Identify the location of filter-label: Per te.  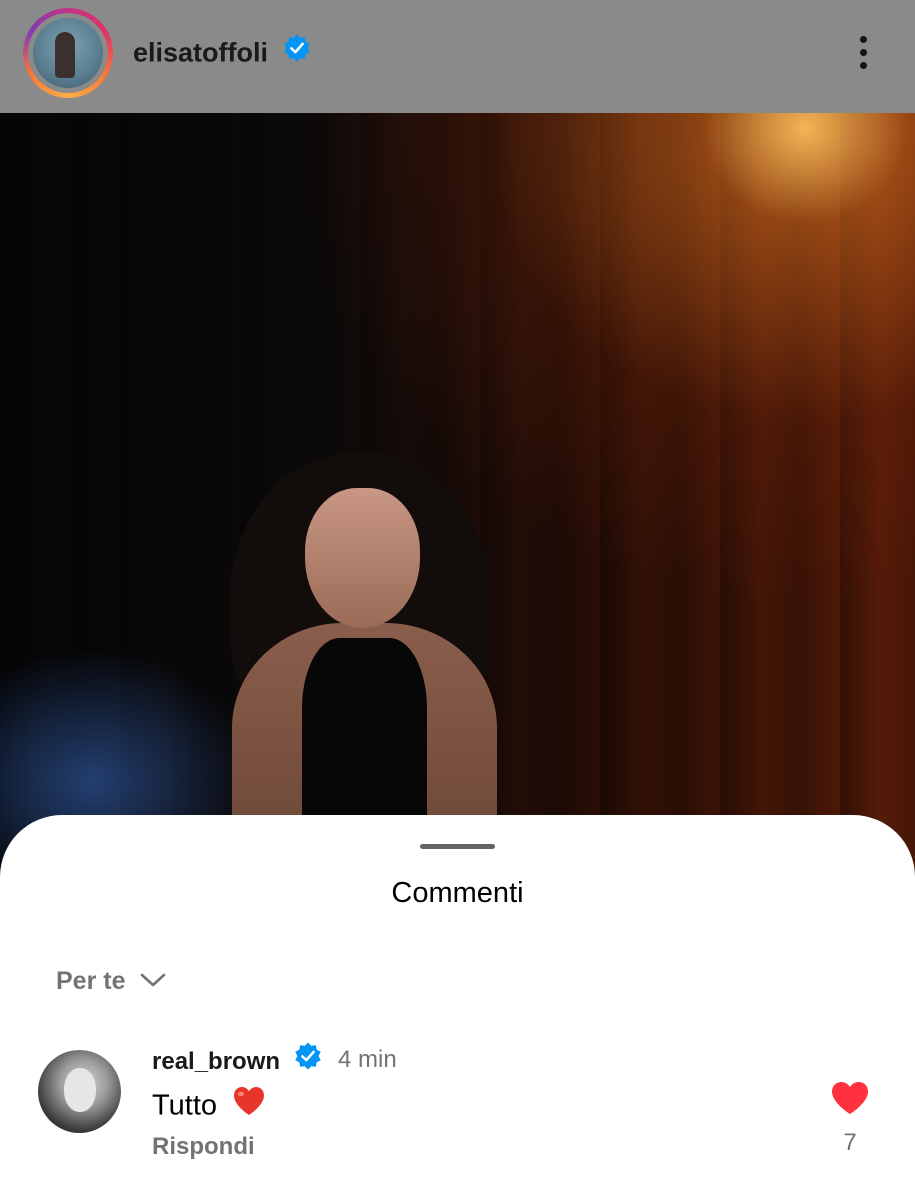
(90, 981).